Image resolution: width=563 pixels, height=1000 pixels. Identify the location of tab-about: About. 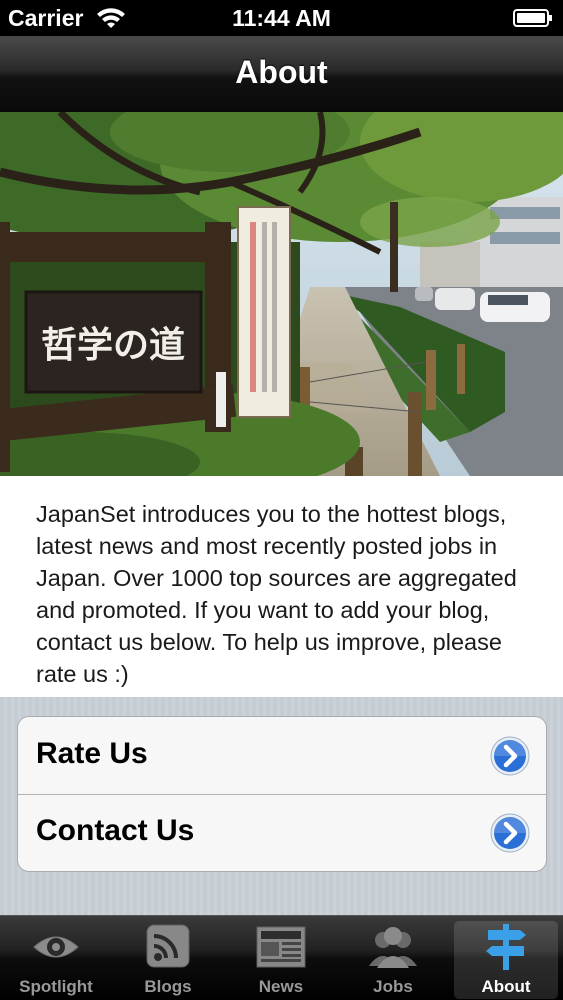
(506, 958).